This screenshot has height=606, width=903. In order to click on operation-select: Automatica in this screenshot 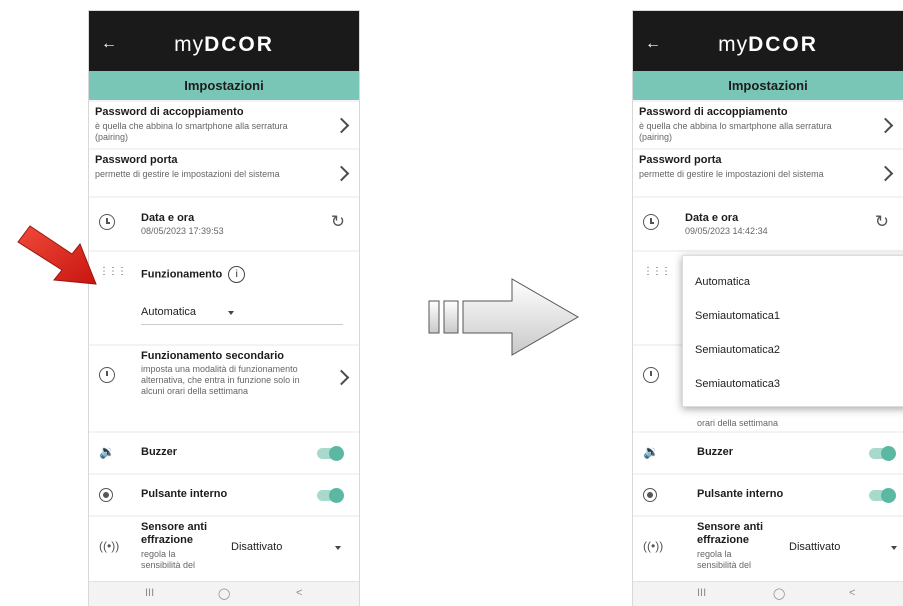, I will do `click(242, 313)`.